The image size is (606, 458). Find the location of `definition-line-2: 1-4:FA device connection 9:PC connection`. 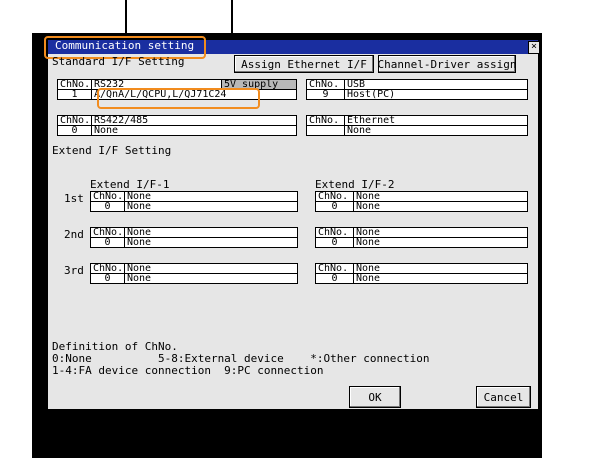

definition-line-2: 1-4:FA device connection 9:PC connection is located at coordinates (188, 370).